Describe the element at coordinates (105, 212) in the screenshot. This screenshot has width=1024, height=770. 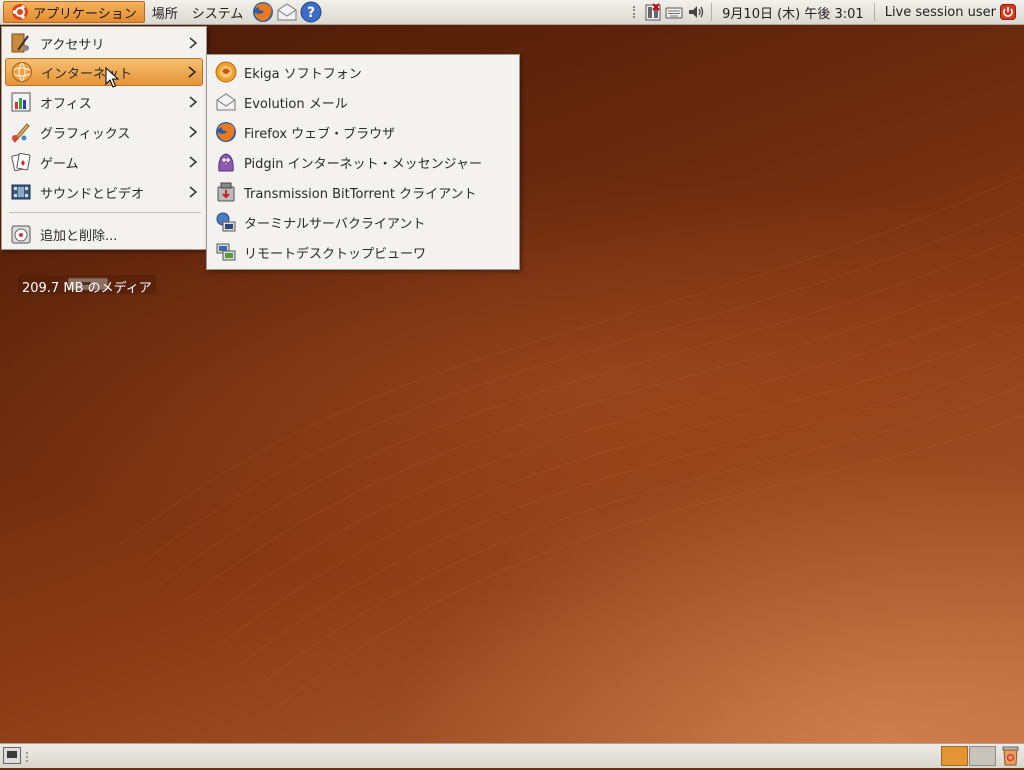
I see `menu-separator` at that location.